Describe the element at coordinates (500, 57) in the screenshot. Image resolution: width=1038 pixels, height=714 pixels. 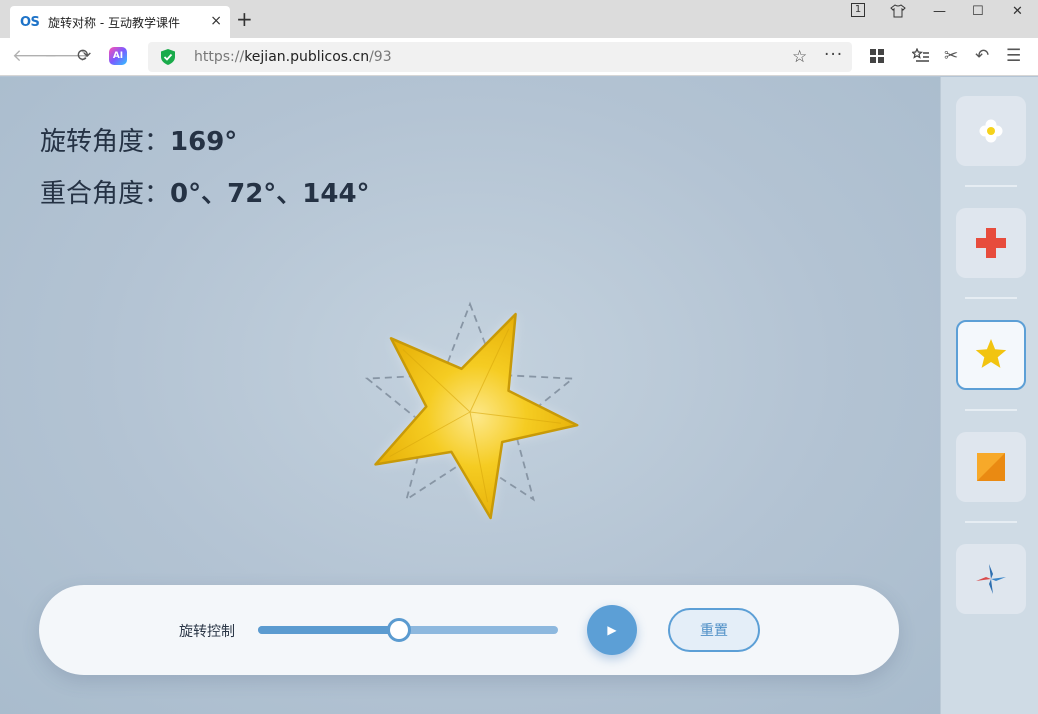
I see `address-bar: https://kejian.publicos.cn/93 ☆ ···` at that location.